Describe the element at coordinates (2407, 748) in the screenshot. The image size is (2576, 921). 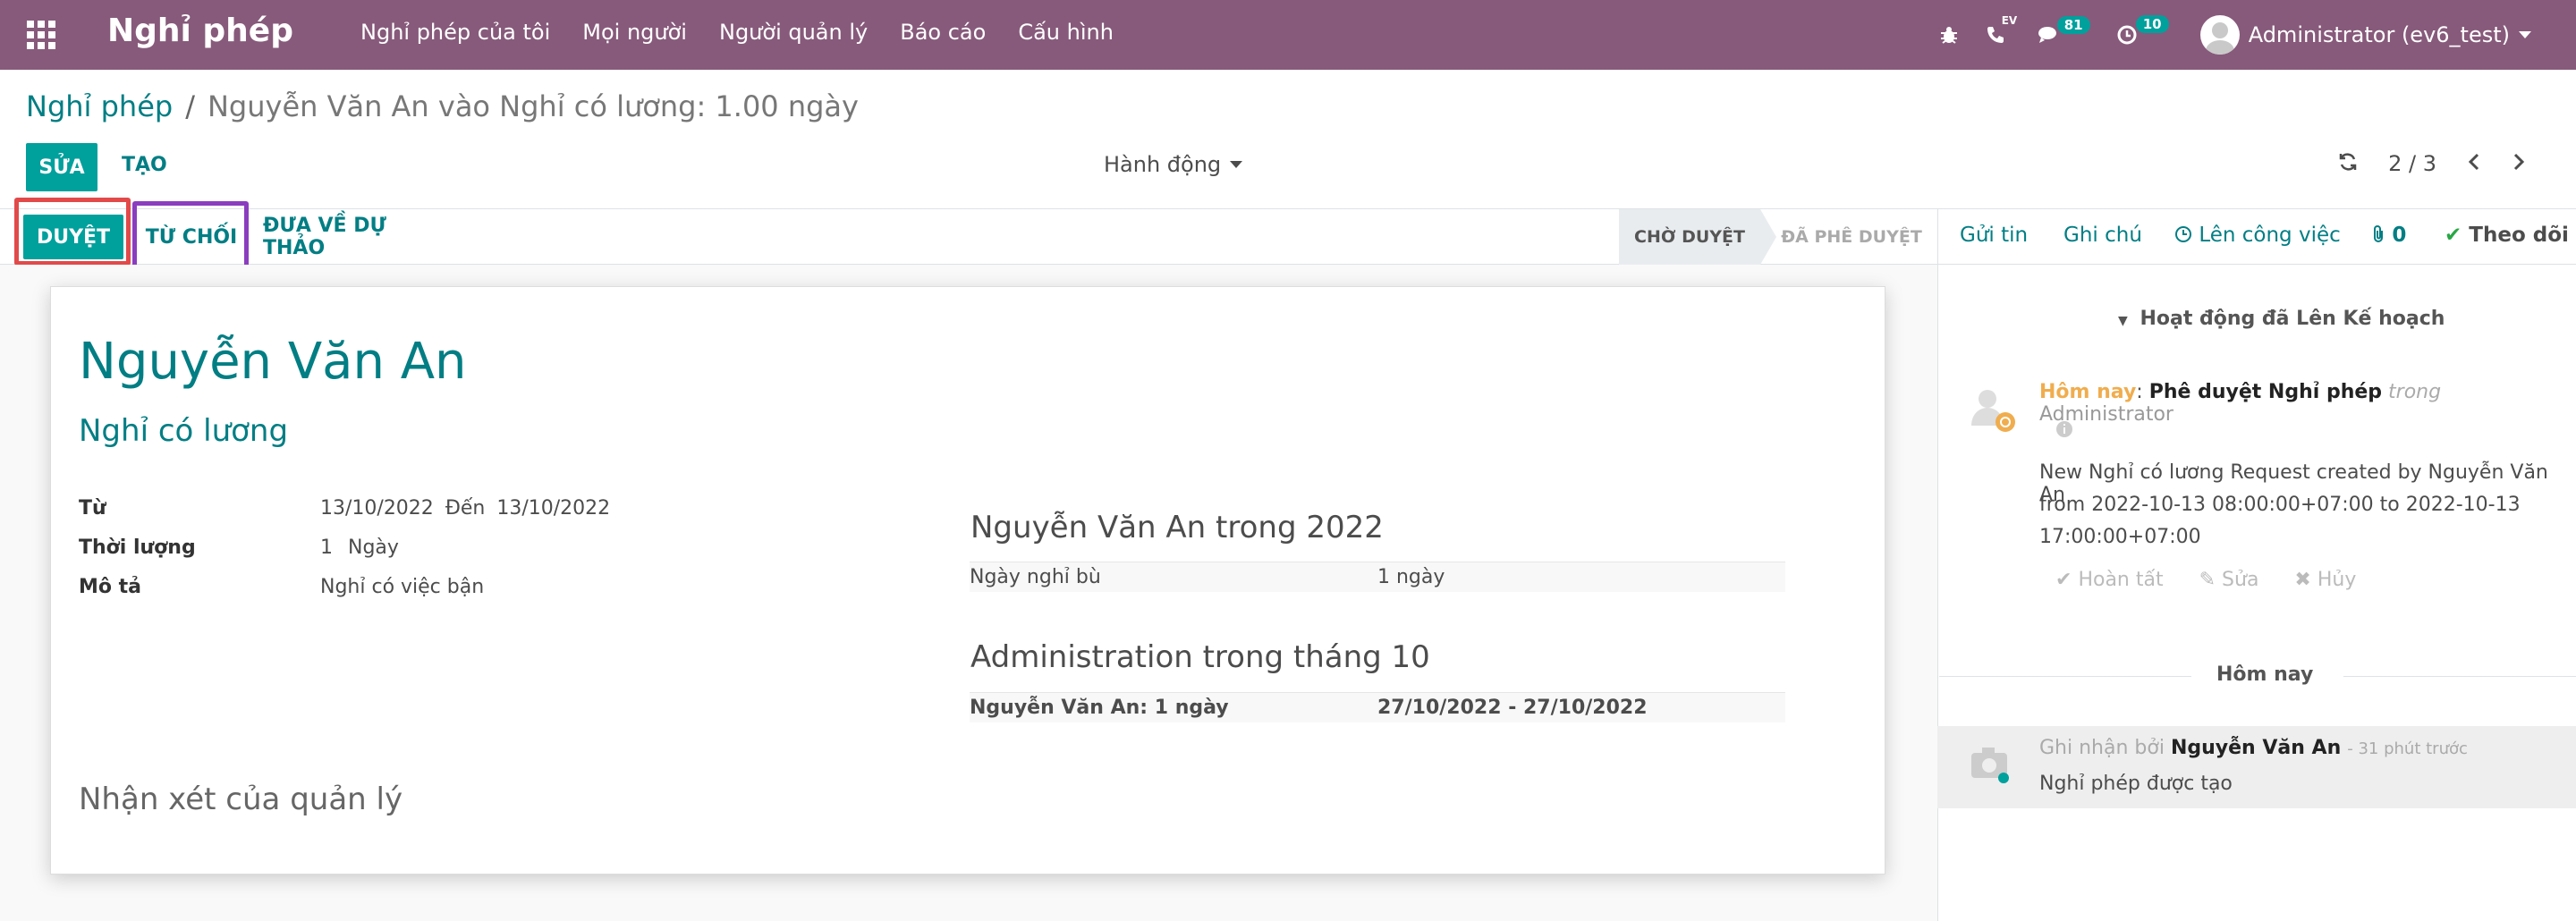
I see `message-time: - 31 phút trước` at that location.